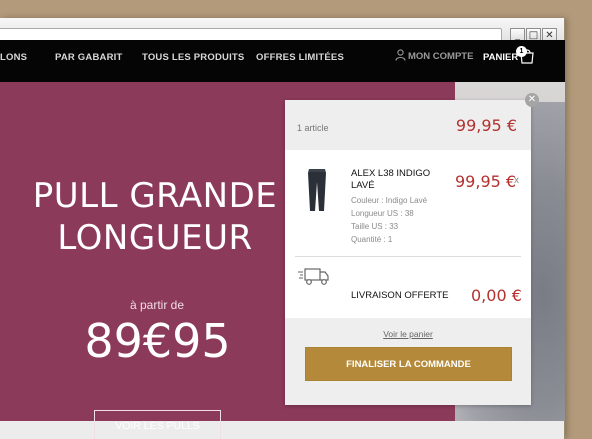  What do you see at coordinates (313, 276) in the screenshot?
I see `delivery-truck-icon` at bounding box center [313, 276].